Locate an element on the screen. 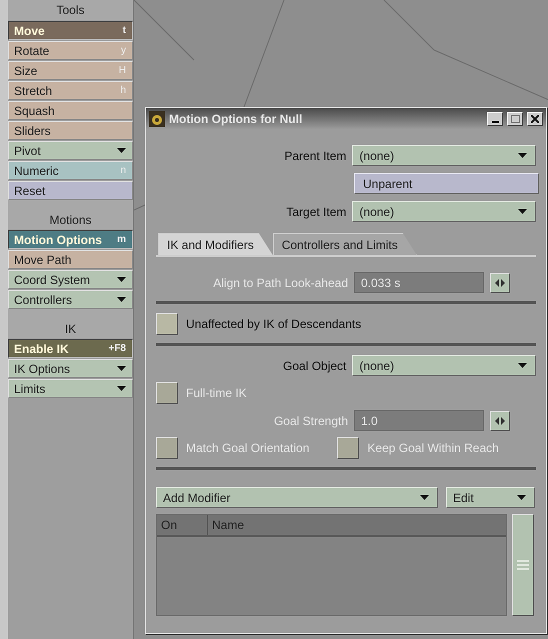 This screenshot has width=548, height=639. tab: Controllers and Limits is located at coordinates (344, 244).